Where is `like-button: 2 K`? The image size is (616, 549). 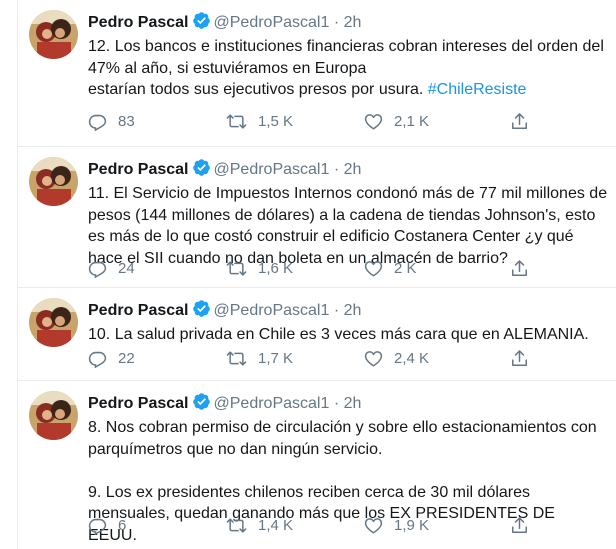 like-button: 2 K is located at coordinates (390, 268).